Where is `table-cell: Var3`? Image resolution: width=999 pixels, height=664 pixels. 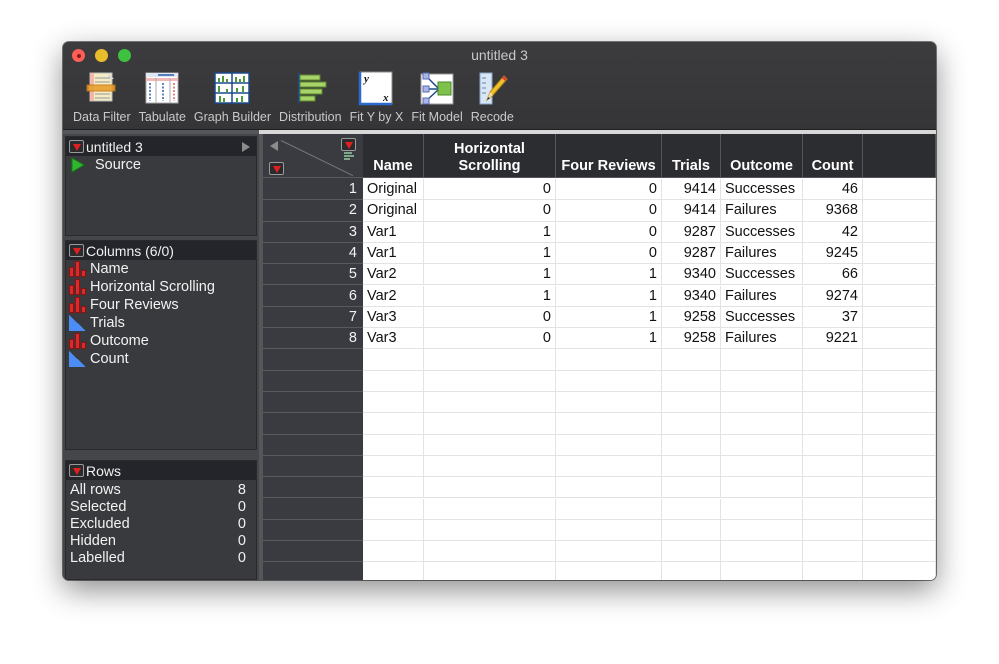 table-cell: Var3 is located at coordinates (393, 339).